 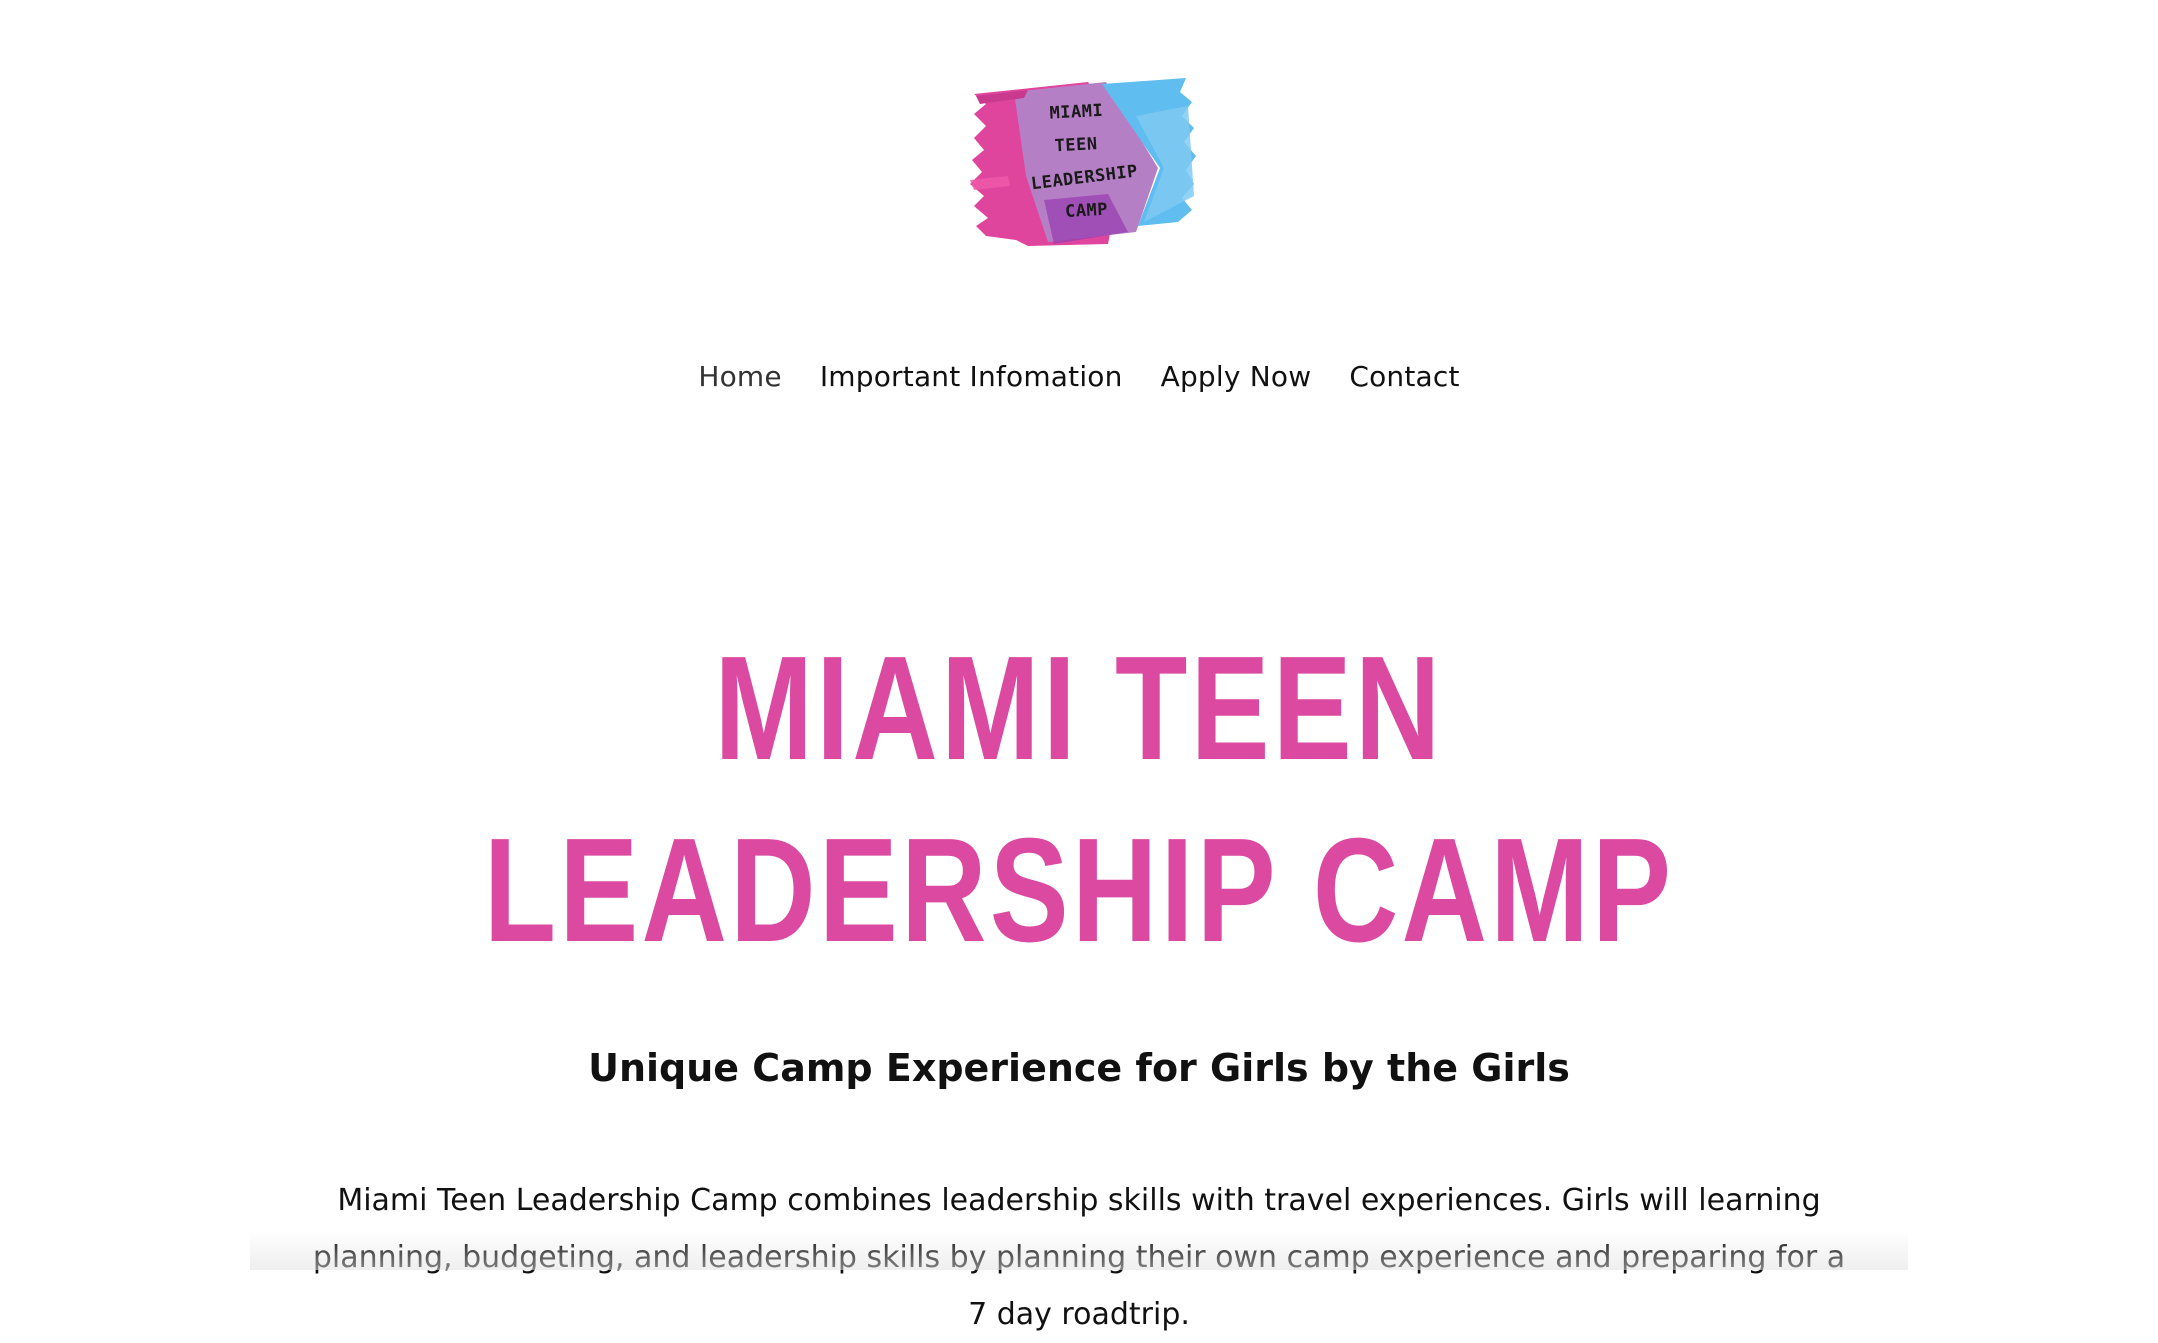 I want to click on nav-item-home: Home, so click(x=740, y=376).